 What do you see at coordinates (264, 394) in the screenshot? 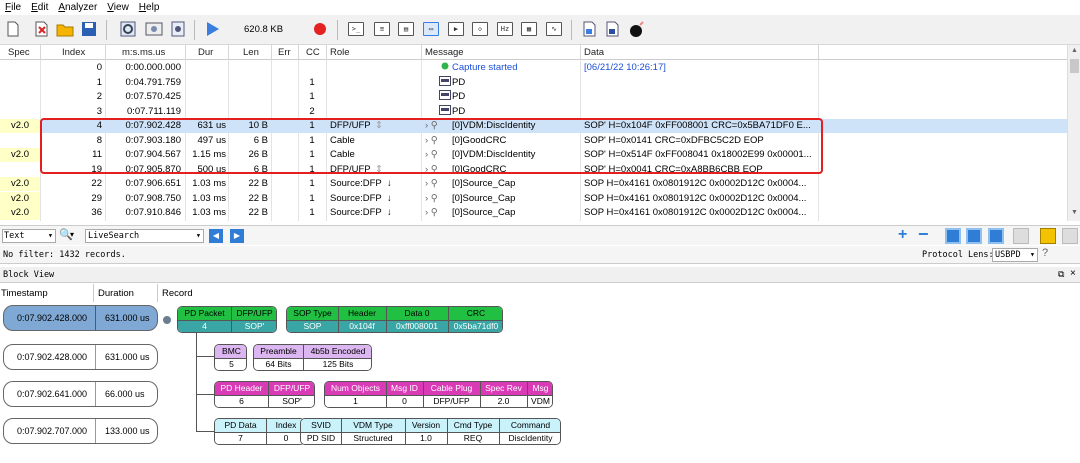
I see `pd-header-block: PD Header 6 DFP/UFP SOP'` at bounding box center [264, 394].